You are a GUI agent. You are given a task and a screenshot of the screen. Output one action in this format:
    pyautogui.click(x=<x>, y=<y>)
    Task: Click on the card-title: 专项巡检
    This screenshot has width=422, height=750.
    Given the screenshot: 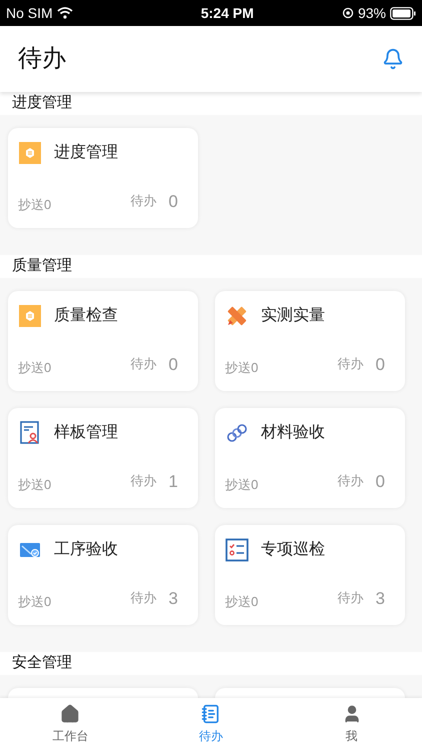 What is the action you would take?
    pyautogui.click(x=293, y=550)
    